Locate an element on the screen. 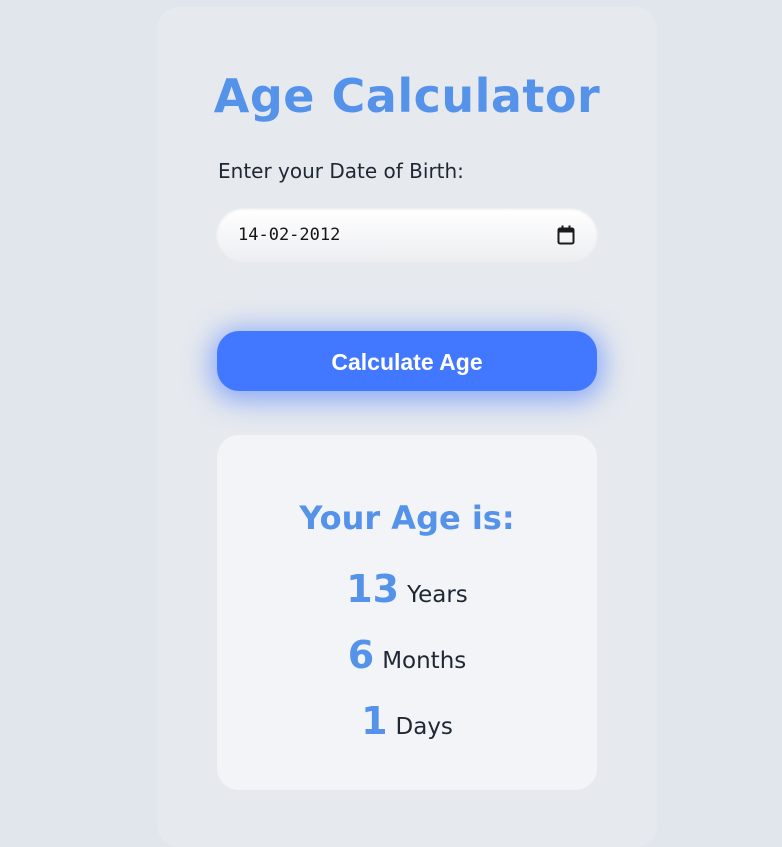 This screenshot has width=782, height=847. years-value: 13 is located at coordinates (373, 589).